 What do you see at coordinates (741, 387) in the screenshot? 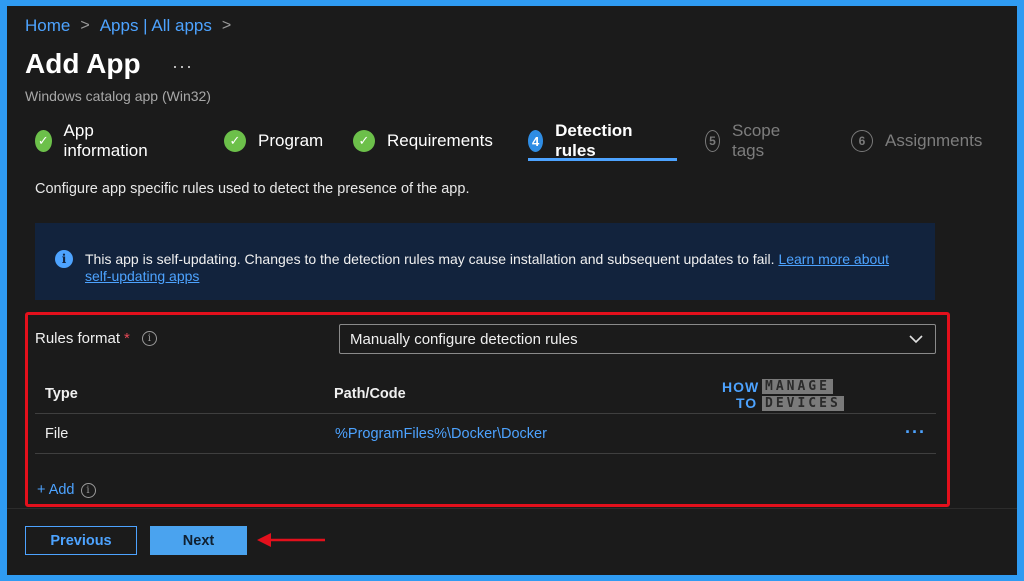
I see `watermark-how: HOW` at bounding box center [741, 387].